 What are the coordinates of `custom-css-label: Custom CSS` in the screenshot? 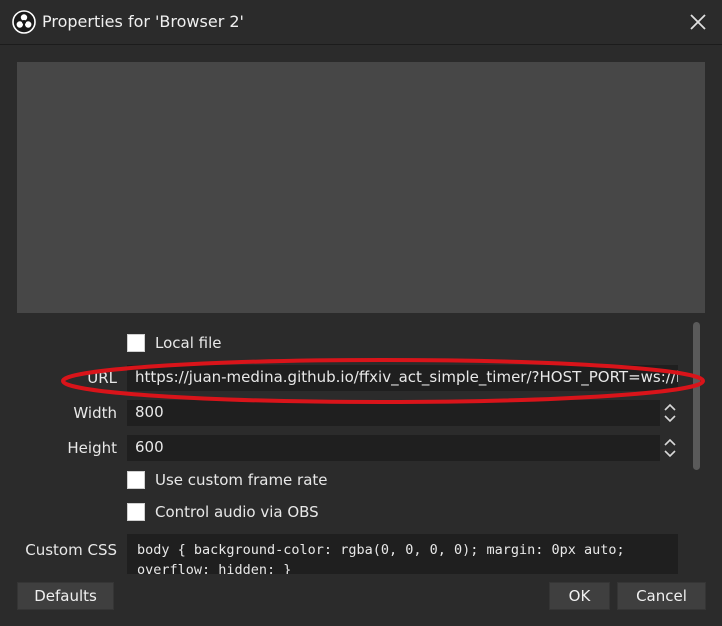 It's located at (71, 550).